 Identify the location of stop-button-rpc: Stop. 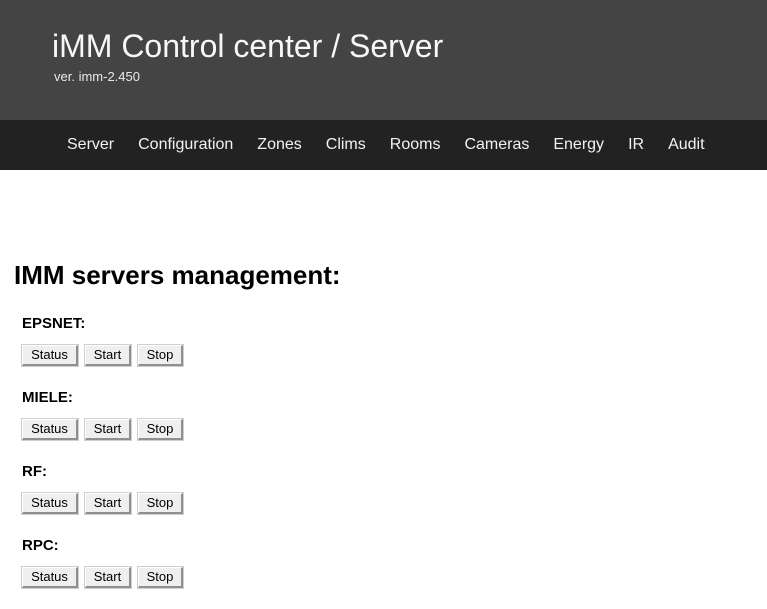
(160, 577).